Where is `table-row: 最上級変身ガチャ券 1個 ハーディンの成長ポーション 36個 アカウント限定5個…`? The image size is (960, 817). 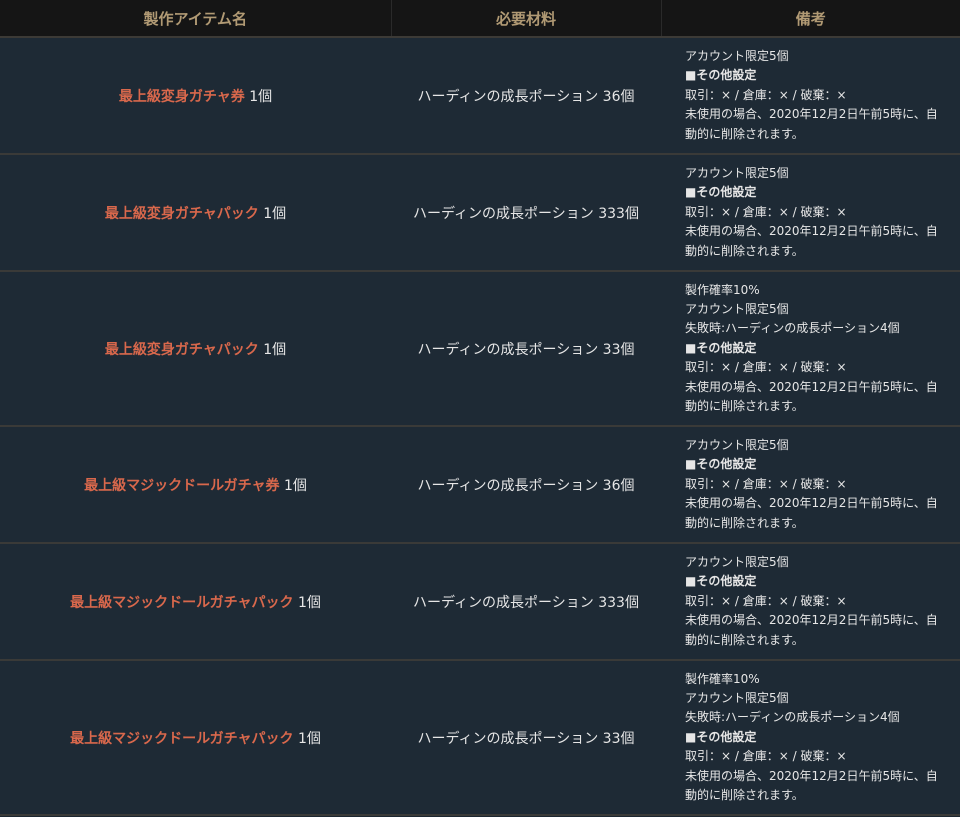 table-row: 最上級変身ガチャ券 1個 ハーディンの成長ポーション 36個 アカウント限定5個… is located at coordinates (480, 96).